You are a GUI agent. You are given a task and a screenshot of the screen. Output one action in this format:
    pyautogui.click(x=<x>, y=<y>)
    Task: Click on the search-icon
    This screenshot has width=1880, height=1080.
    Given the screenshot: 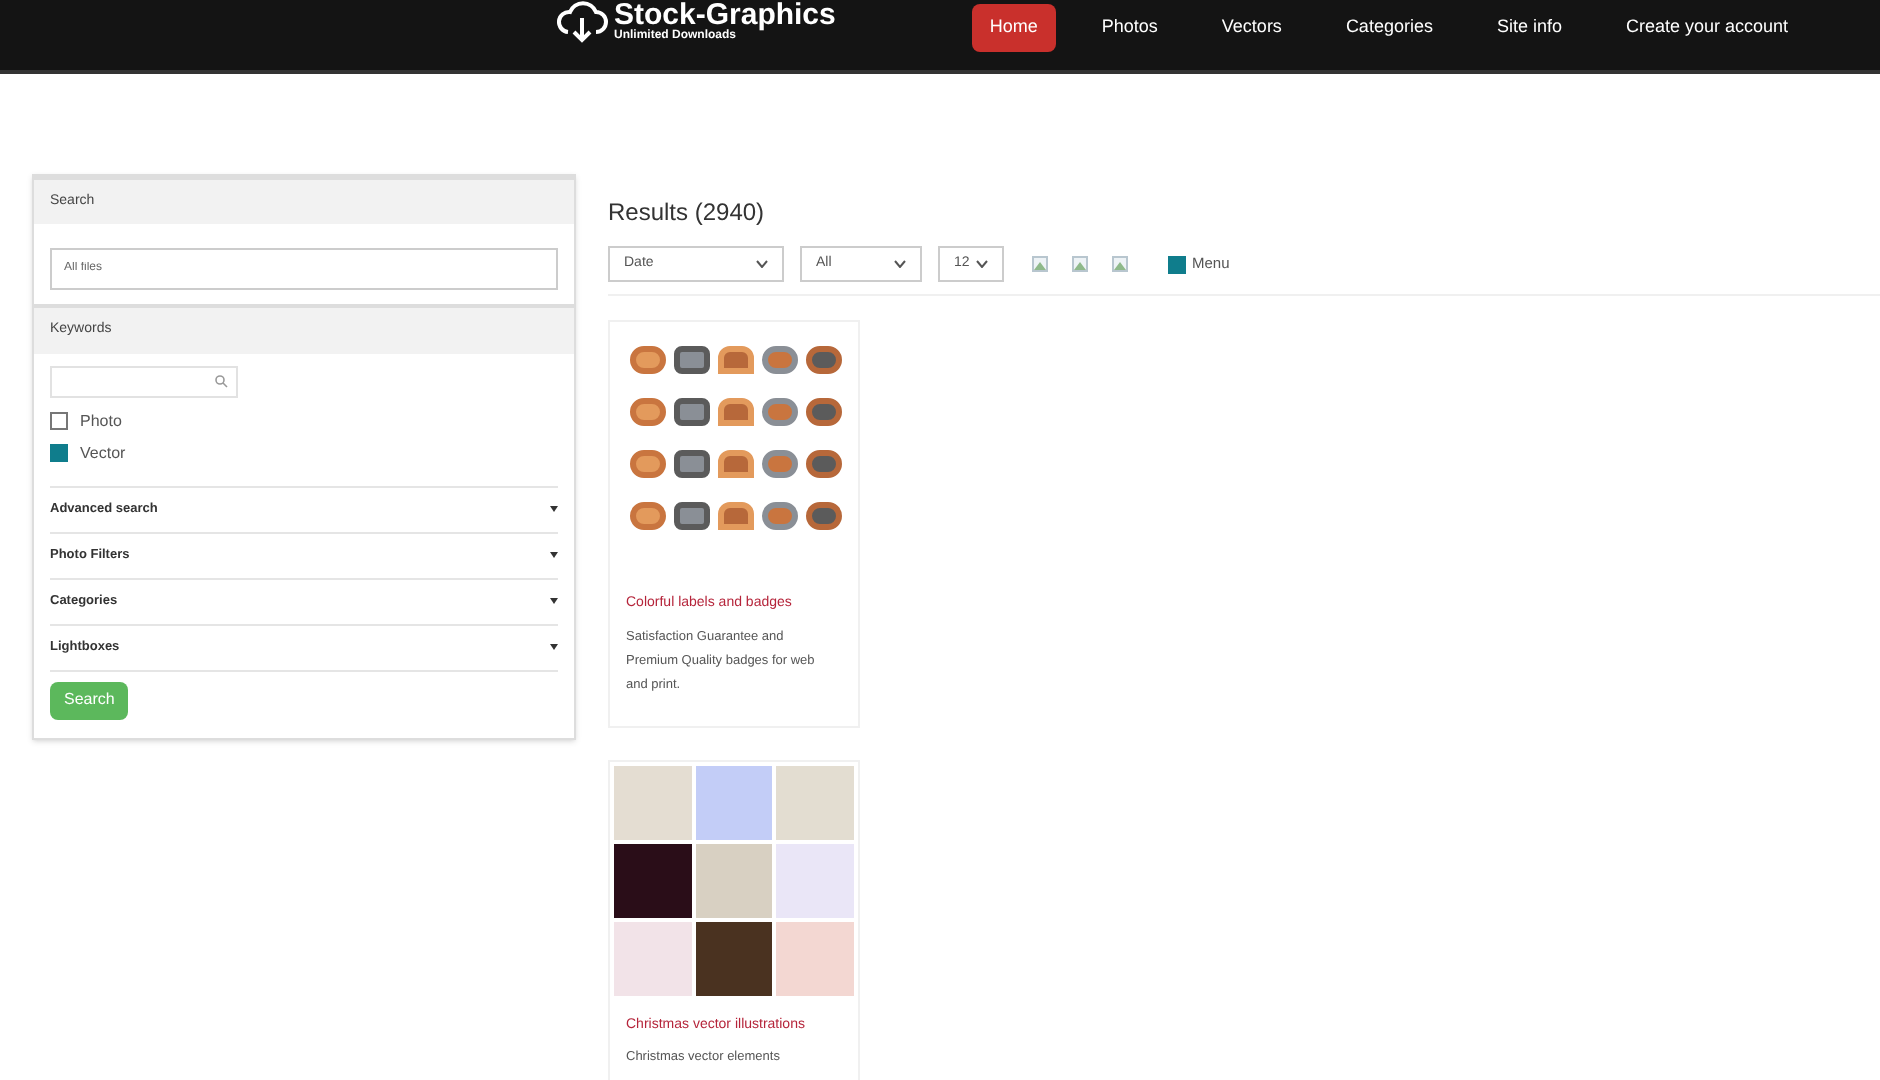 What is the action you would take?
    pyautogui.click(x=221, y=381)
    